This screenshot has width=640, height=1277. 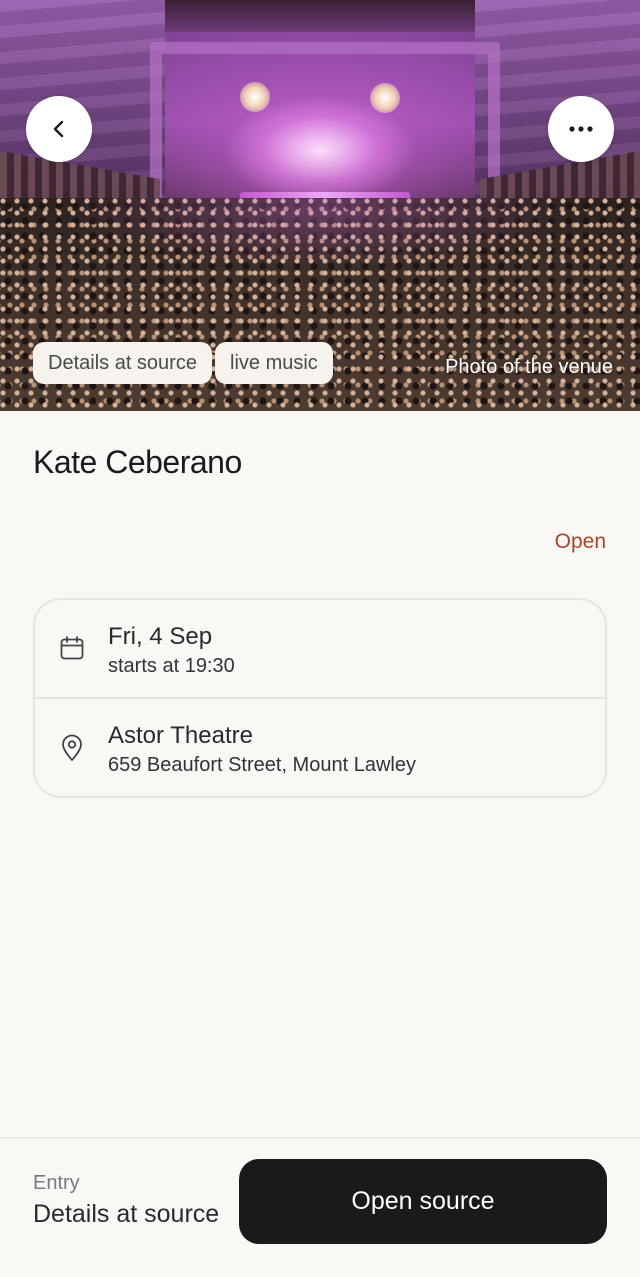 What do you see at coordinates (320, 649) in the screenshot?
I see `date-row: Fri, 4 Sep starts at 19:30` at bounding box center [320, 649].